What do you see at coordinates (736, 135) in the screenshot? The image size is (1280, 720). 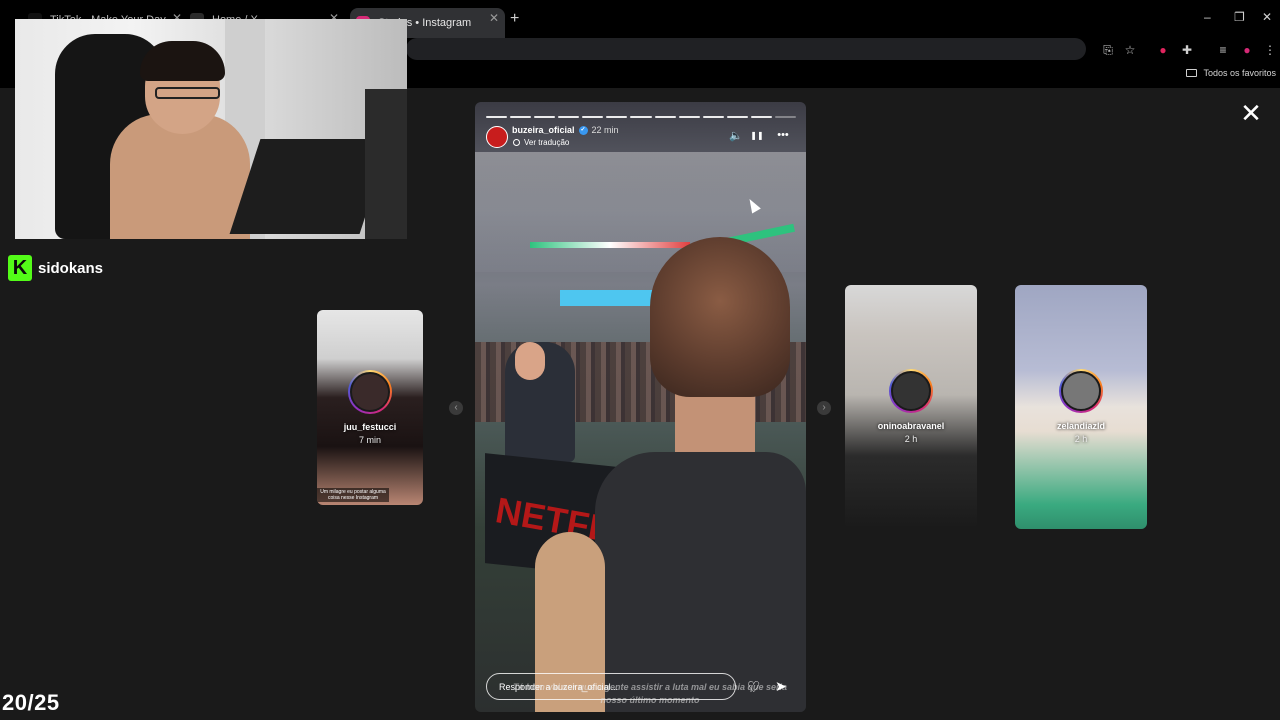 I see `mute-button: 🔈` at bounding box center [736, 135].